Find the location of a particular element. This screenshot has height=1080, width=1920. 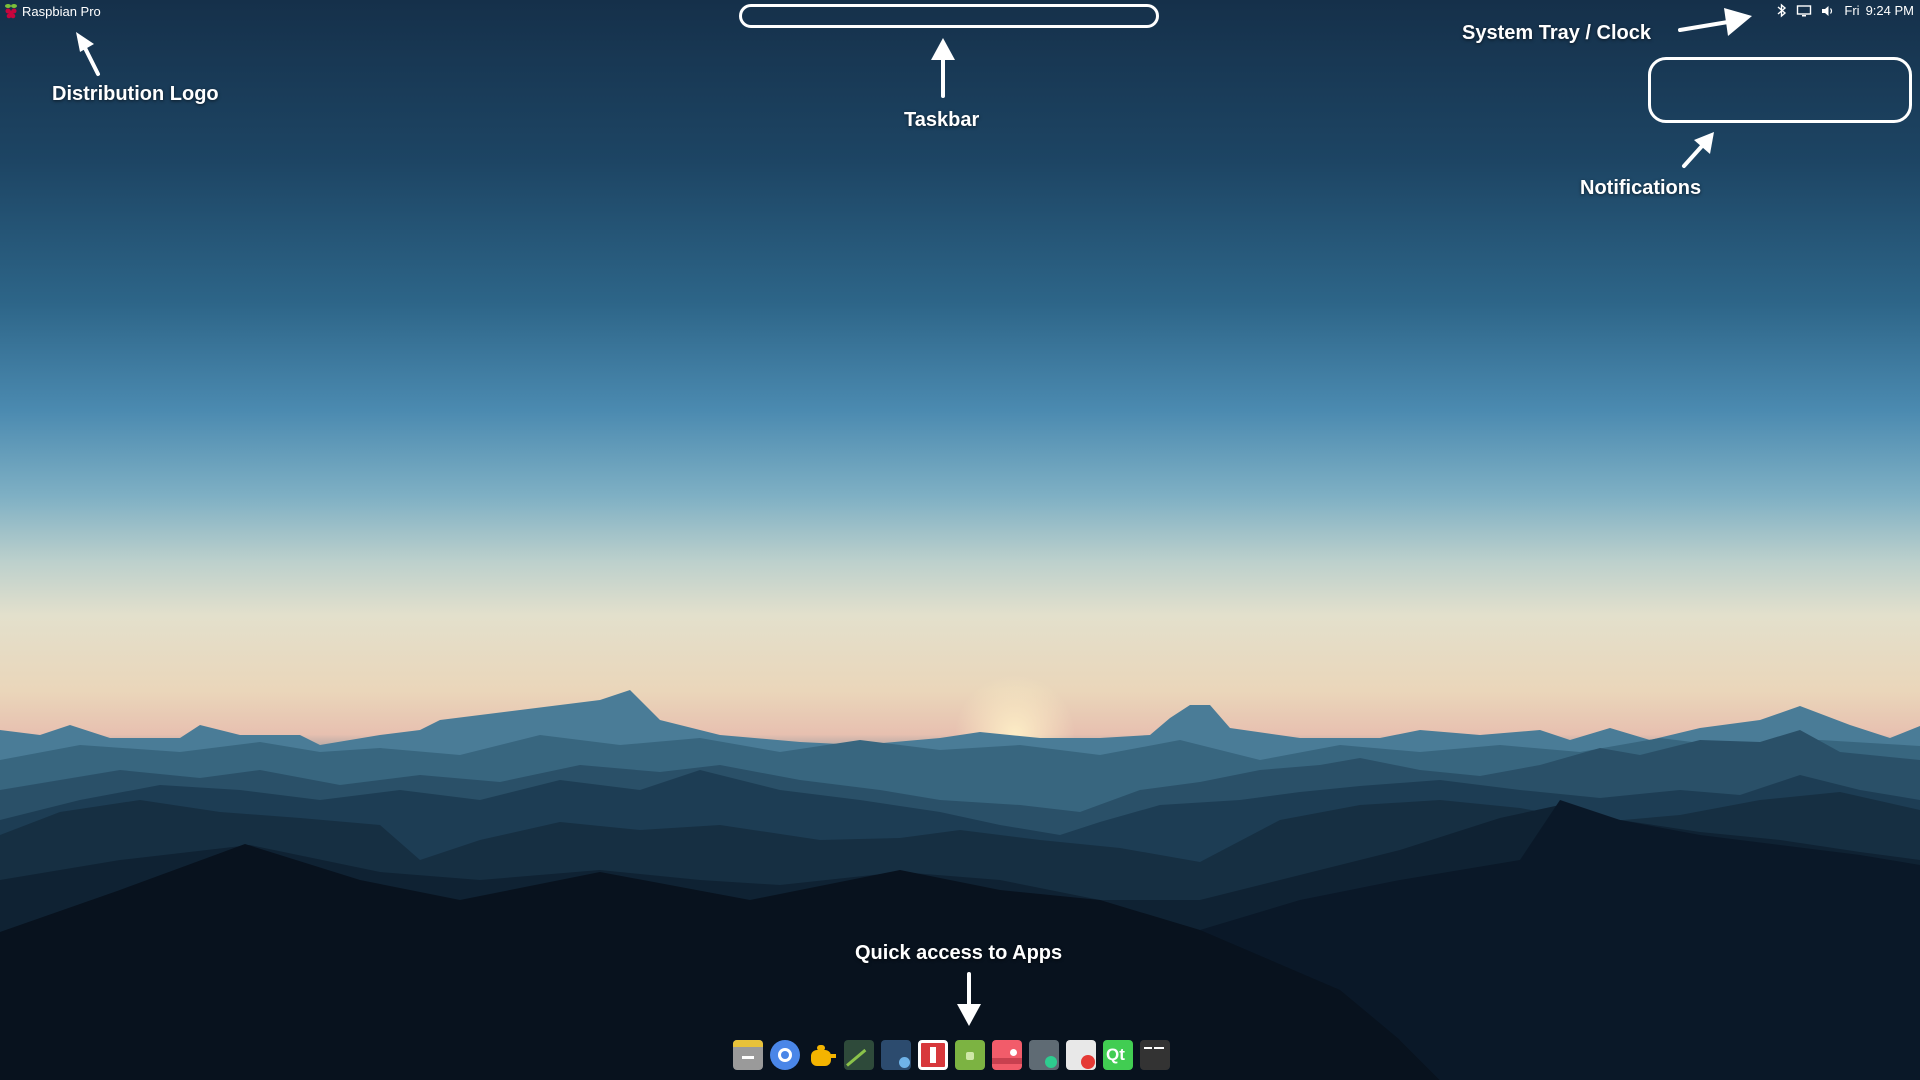

taskbar-area is located at coordinates (949, 16).